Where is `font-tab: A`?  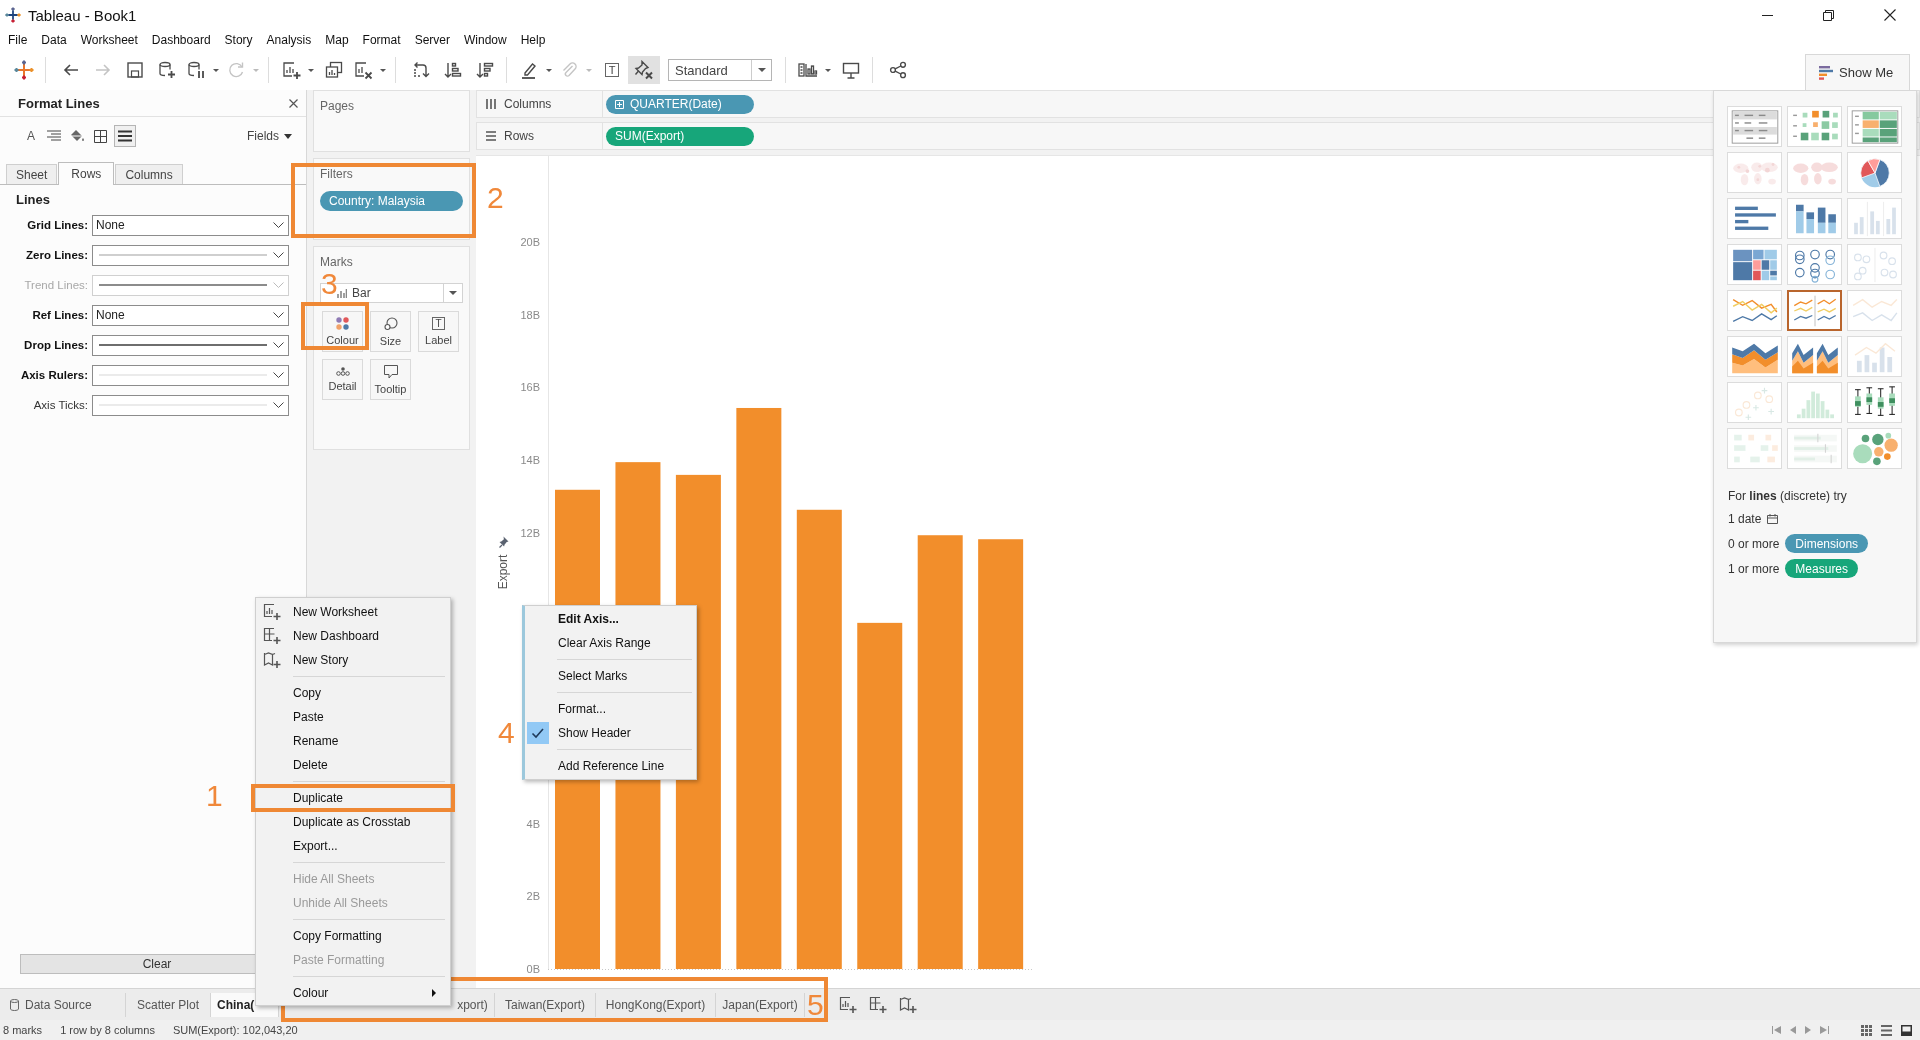
font-tab: A is located at coordinates (31, 136).